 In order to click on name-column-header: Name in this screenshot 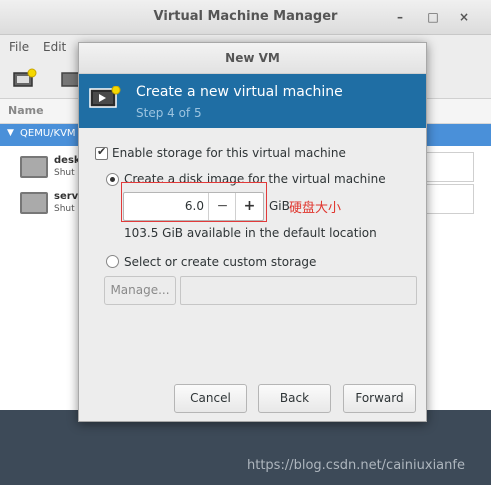, I will do `click(26, 110)`.